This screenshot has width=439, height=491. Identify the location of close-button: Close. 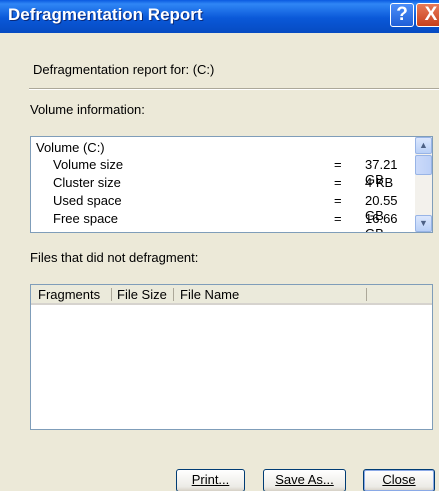
(399, 480).